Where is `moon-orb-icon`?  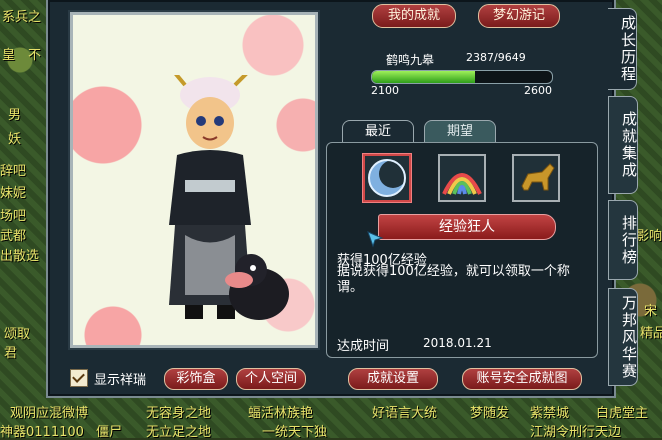 moon-orb-icon is located at coordinates (387, 178).